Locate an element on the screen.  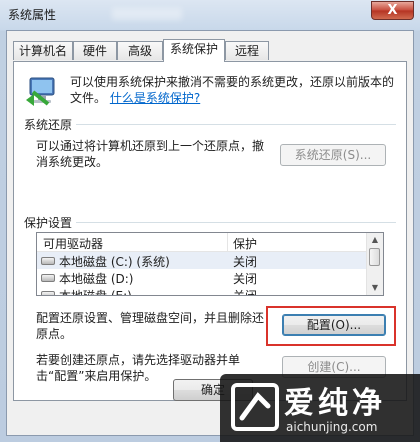
blurred-title-area is located at coordinates (147, 14).